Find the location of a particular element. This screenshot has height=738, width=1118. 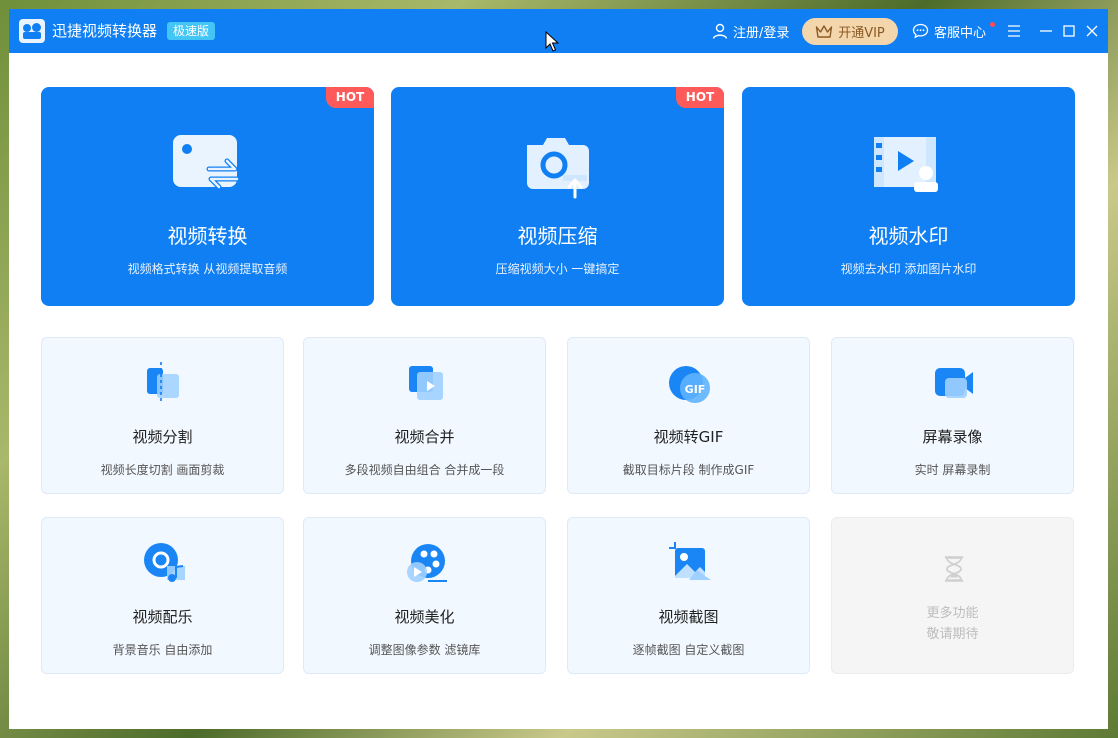

card-title: 视频转换 is located at coordinates (207, 236).